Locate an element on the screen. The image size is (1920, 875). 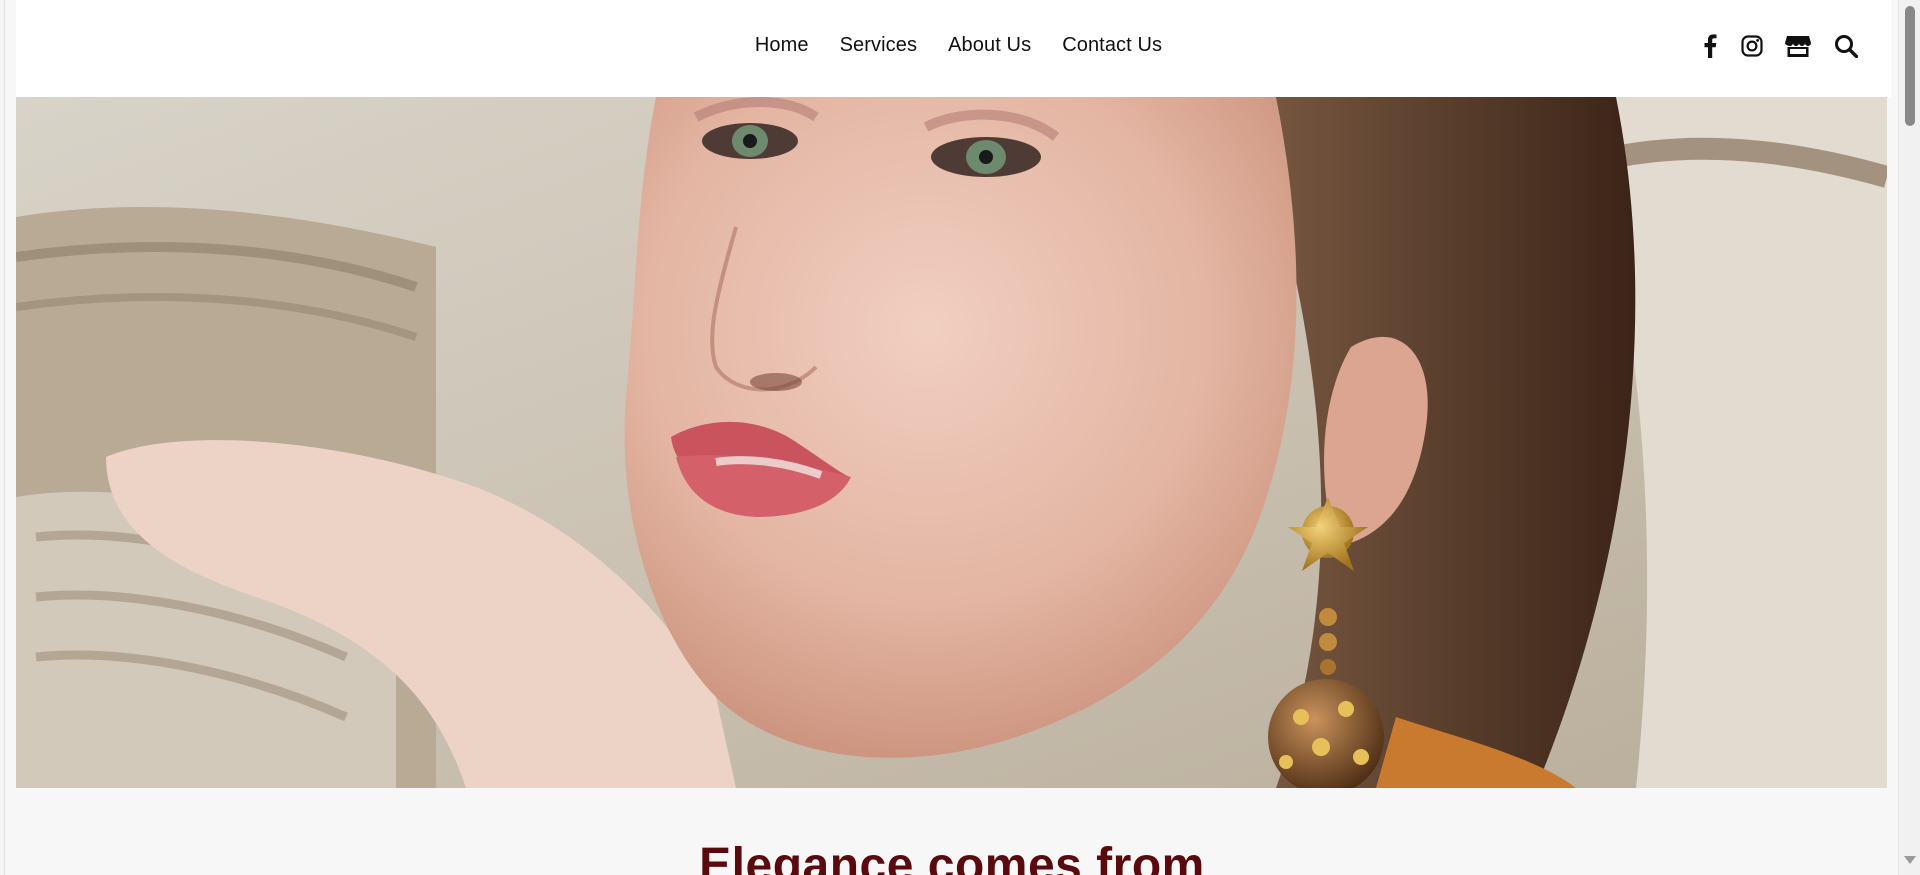
site-header: Home Services About Us Contact Us is located at coordinates (953, 48).